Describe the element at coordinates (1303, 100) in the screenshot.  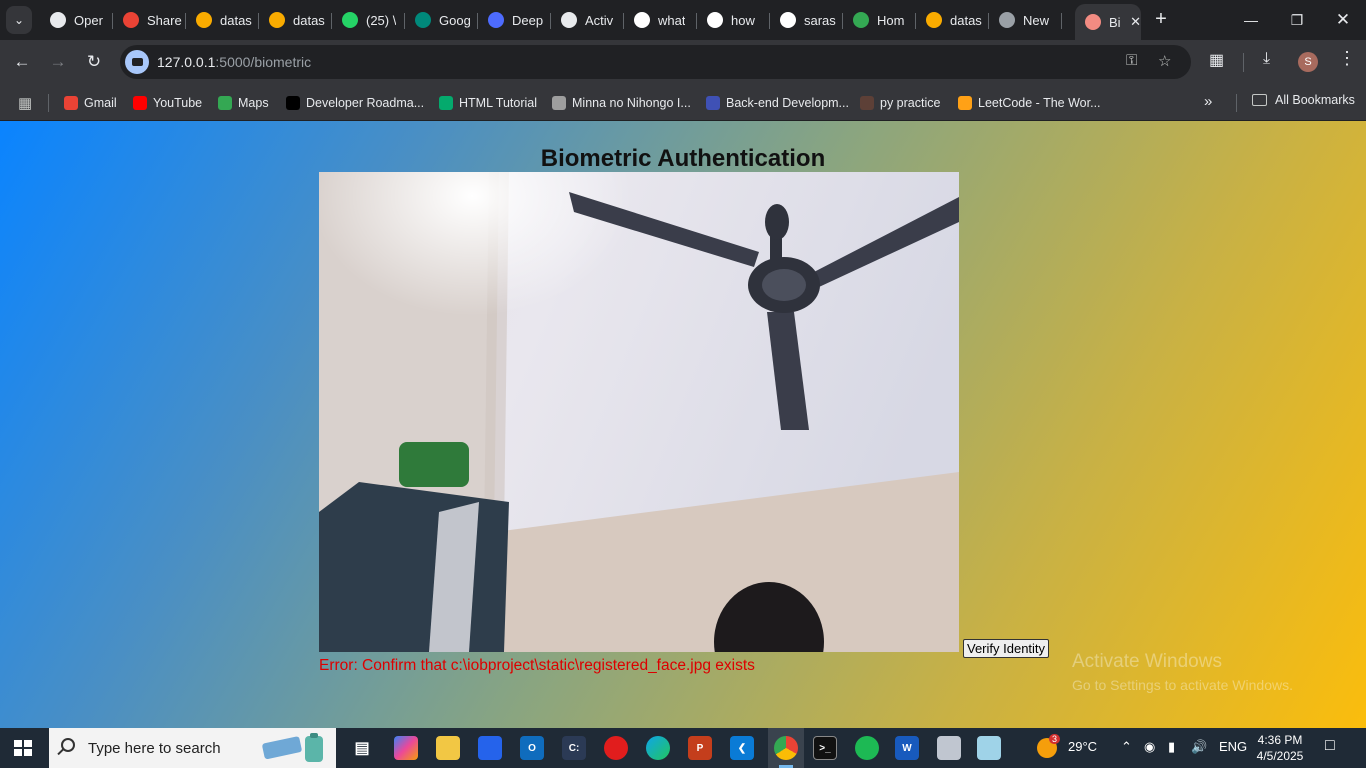
I see `all-bookmarks-button: All Bookmarks` at that location.